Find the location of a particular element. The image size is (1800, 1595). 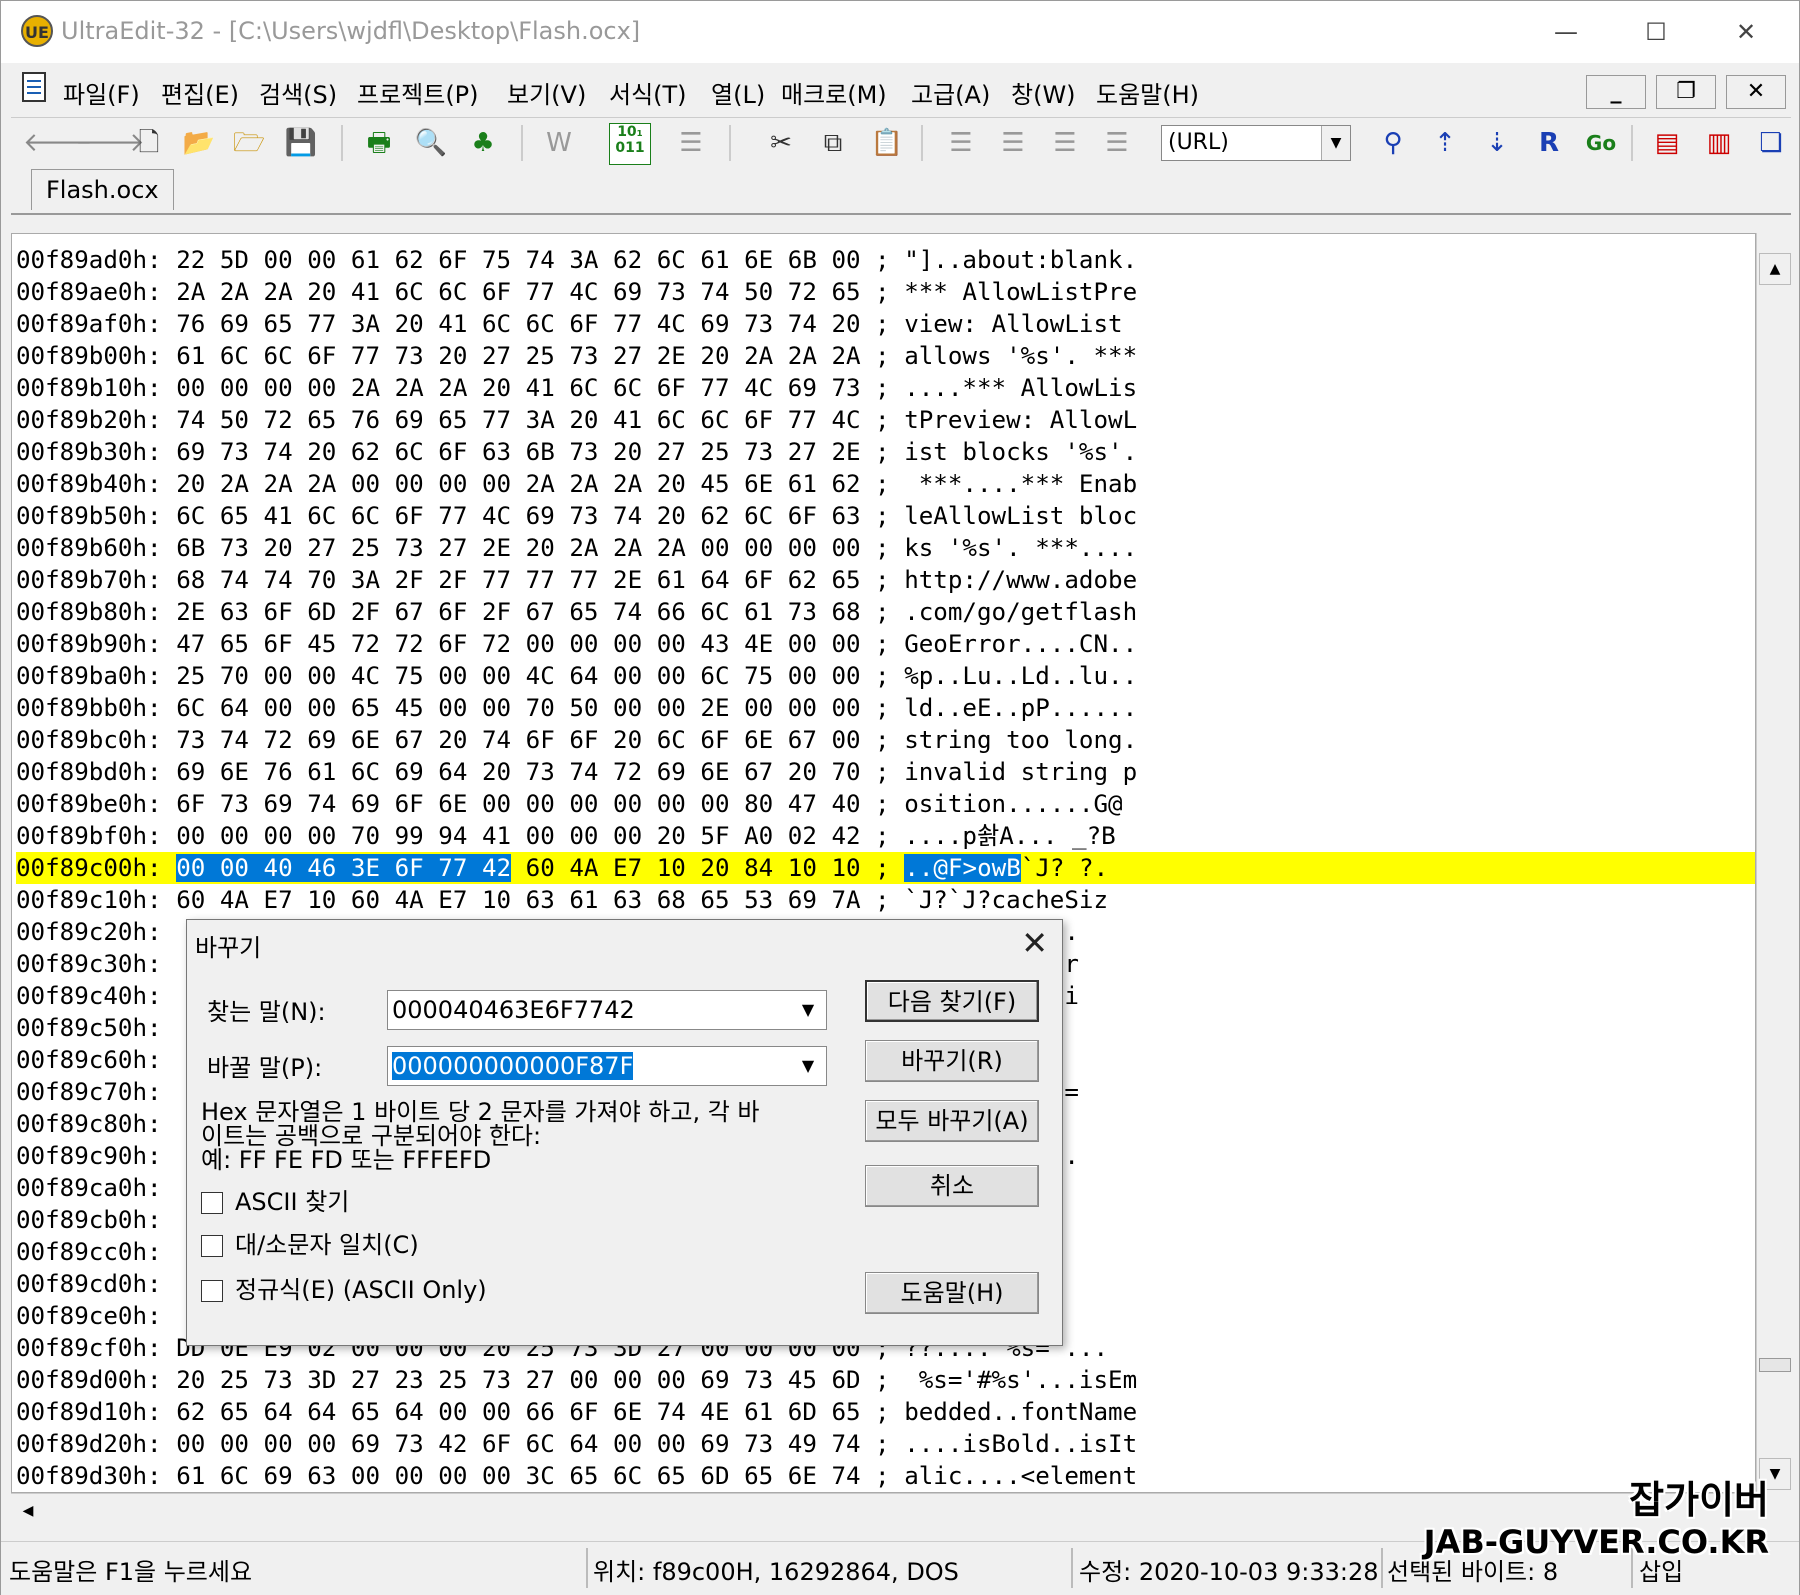

menu-project: 프로젝트(P) is located at coordinates (418, 92).